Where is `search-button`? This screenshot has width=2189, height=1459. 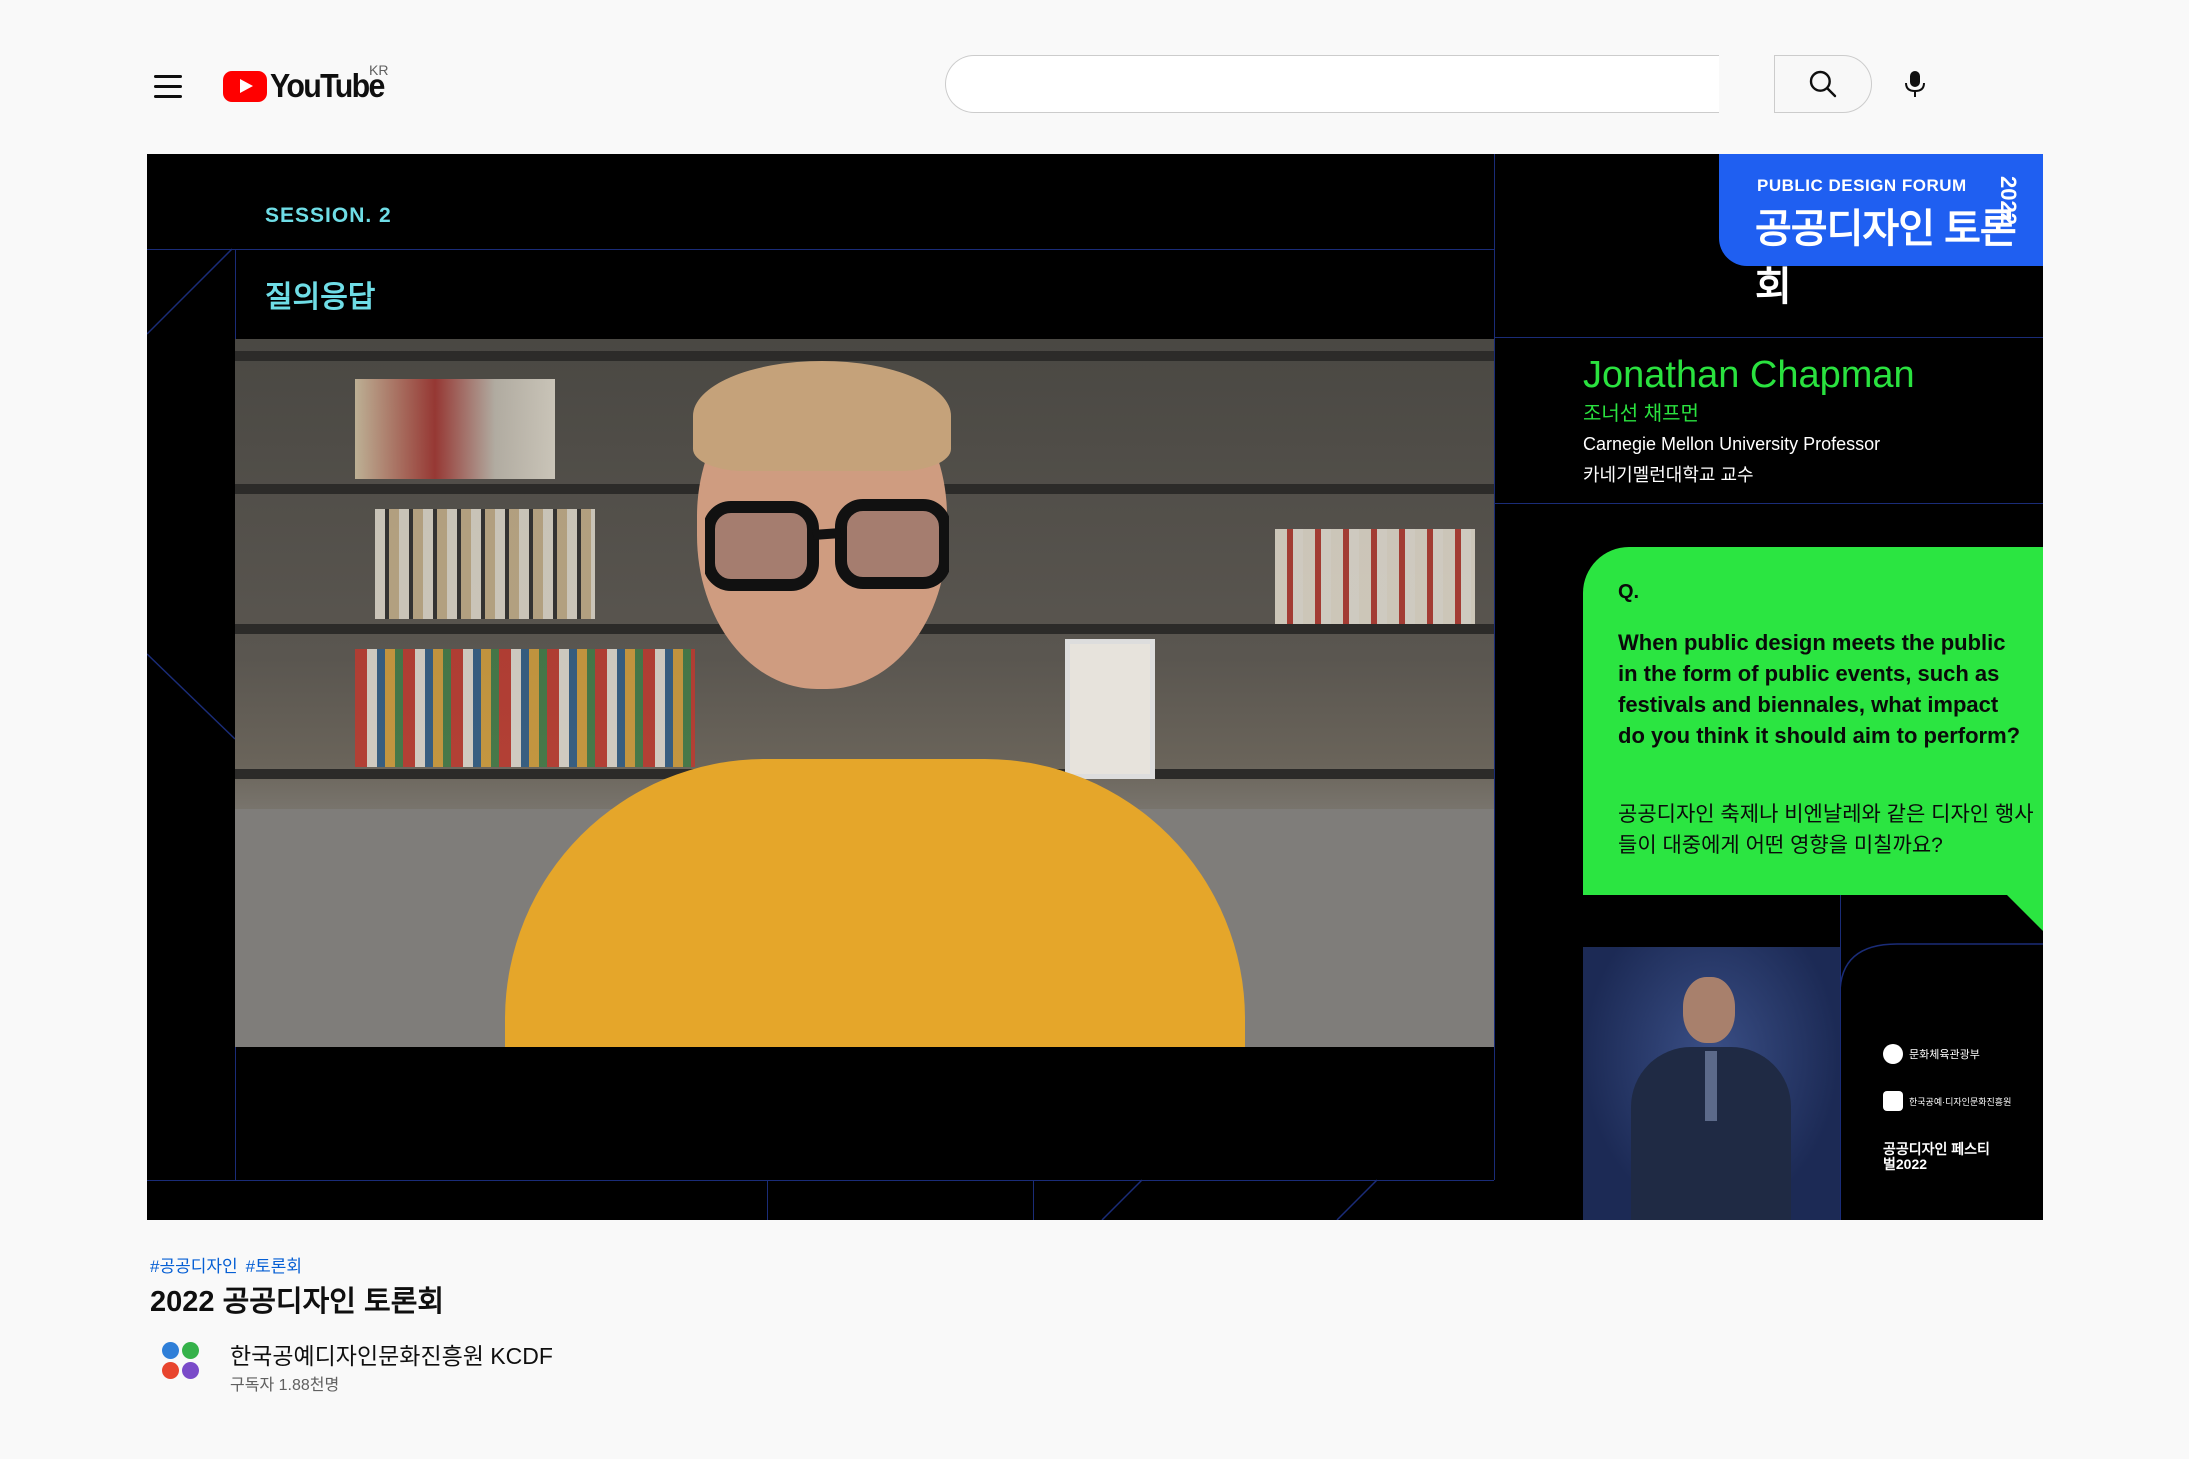 search-button is located at coordinates (1823, 84).